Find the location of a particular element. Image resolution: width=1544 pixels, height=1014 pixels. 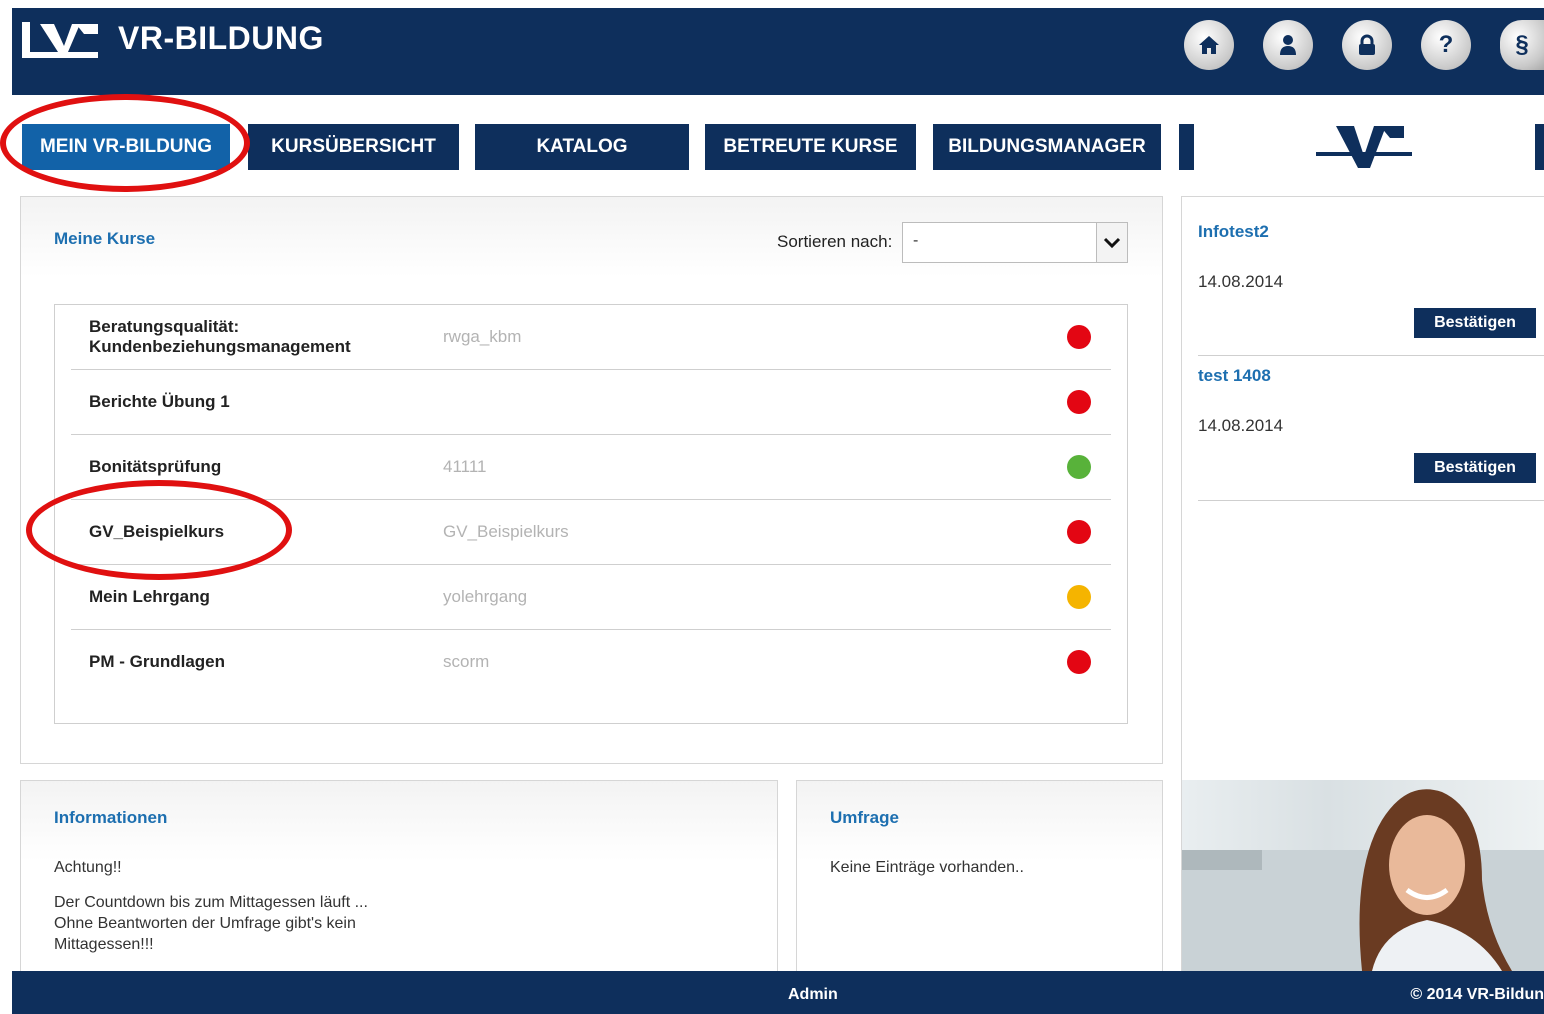

advisor-photo is located at coordinates (1363, 875).